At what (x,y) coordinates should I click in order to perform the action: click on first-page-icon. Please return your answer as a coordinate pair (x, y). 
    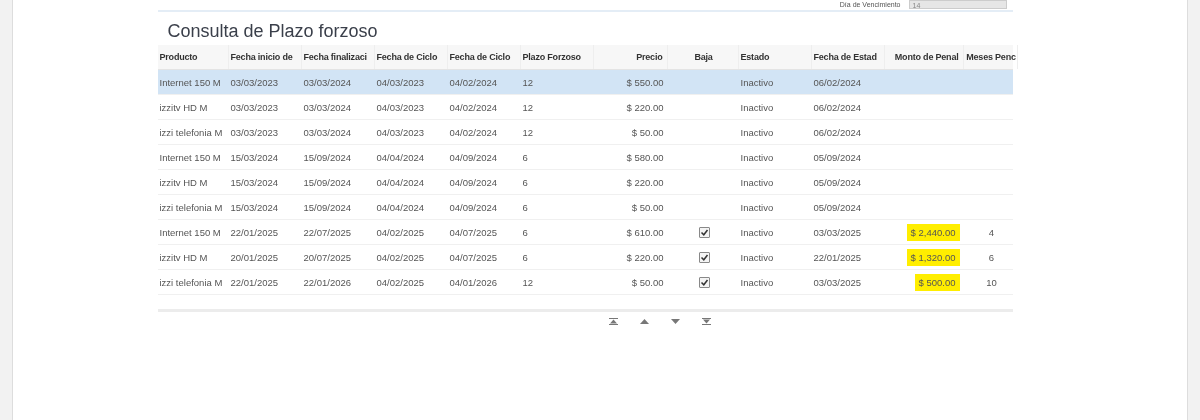
    Looking at the image, I should click on (613, 321).